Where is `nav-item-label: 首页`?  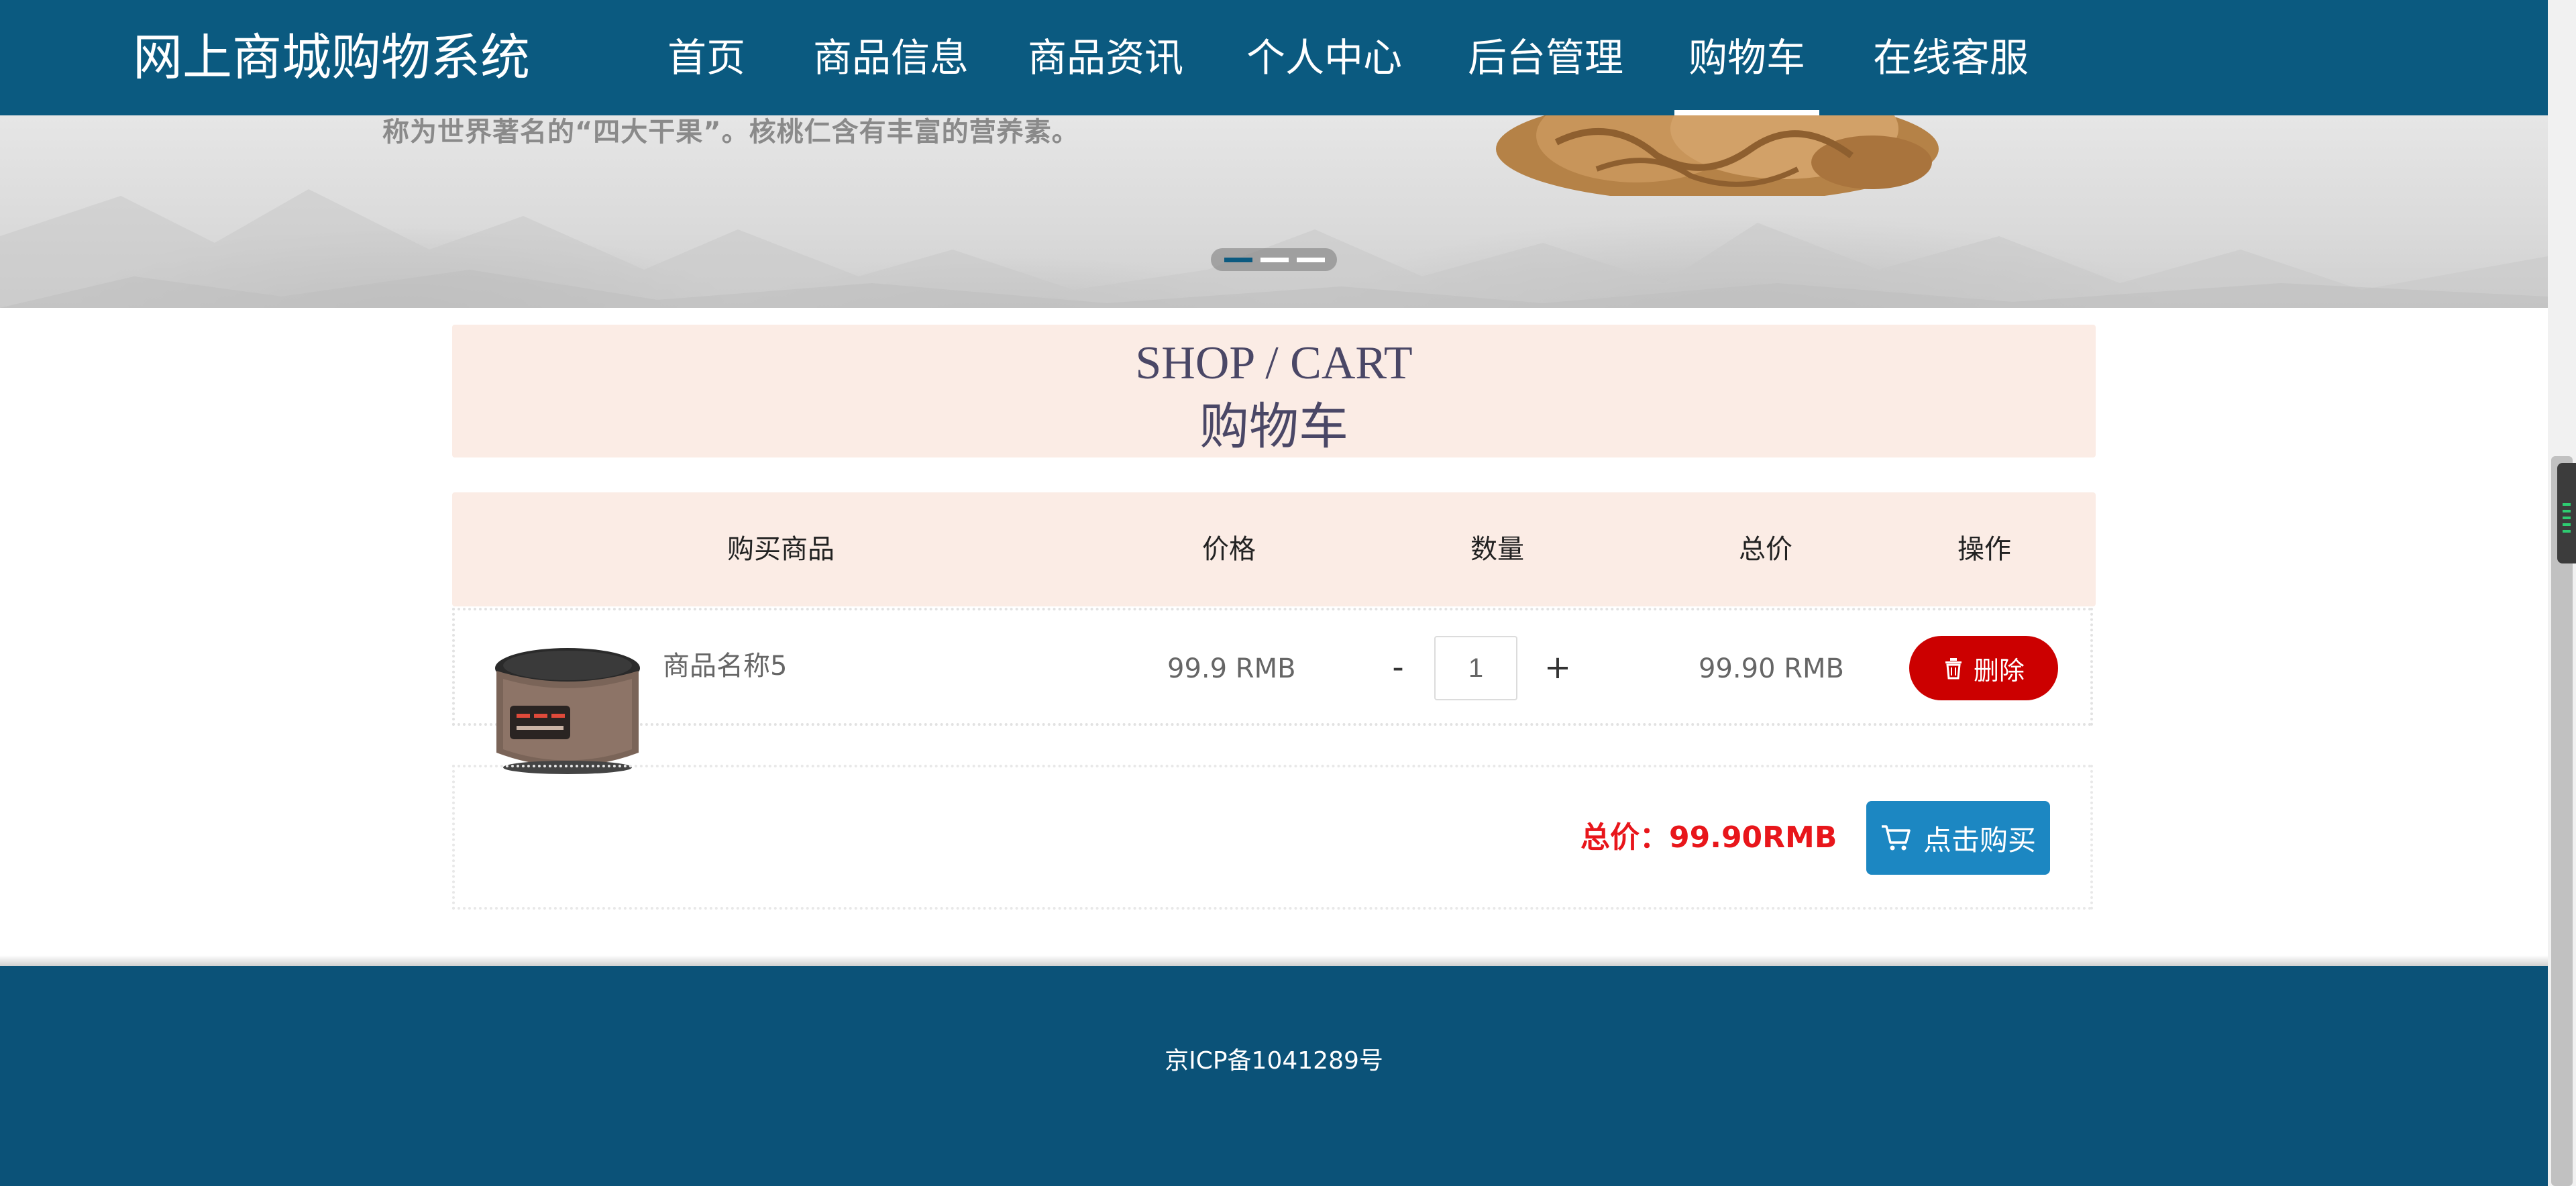
nav-item-label: 首页 is located at coordinates (706, 57).